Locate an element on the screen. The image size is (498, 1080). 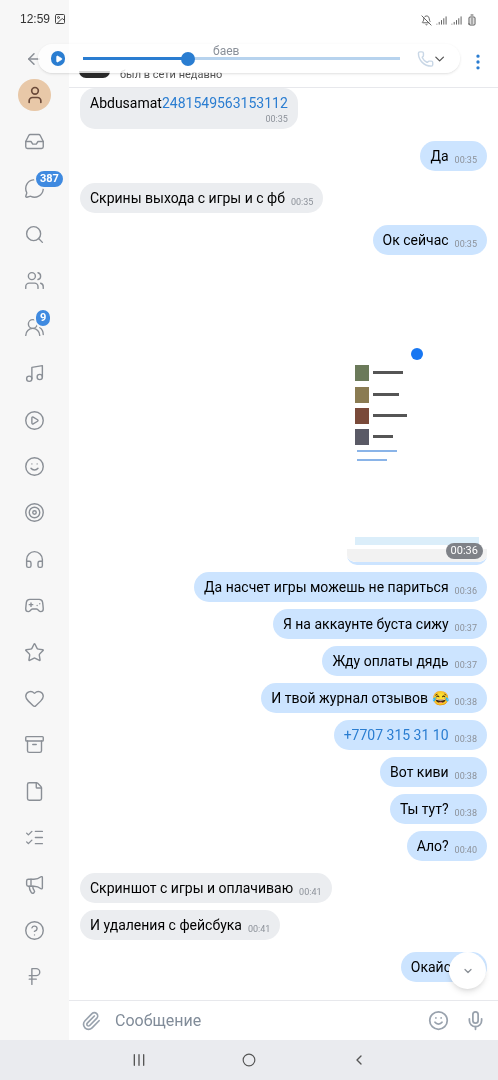
message-text: +7707 315 31 10 is located at coordinates (396, 735).